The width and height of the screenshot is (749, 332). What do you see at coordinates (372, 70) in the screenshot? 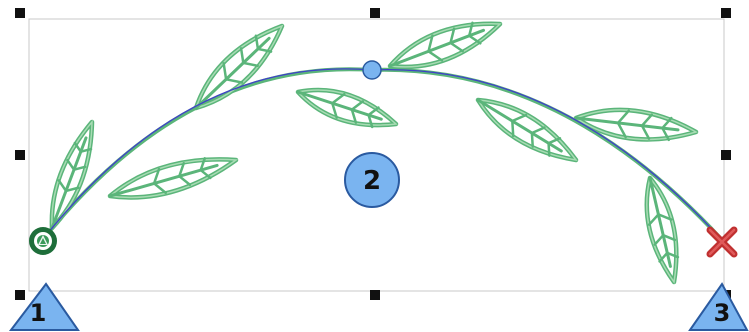
I see `arc-control-point` at bounding box center [372, 70].